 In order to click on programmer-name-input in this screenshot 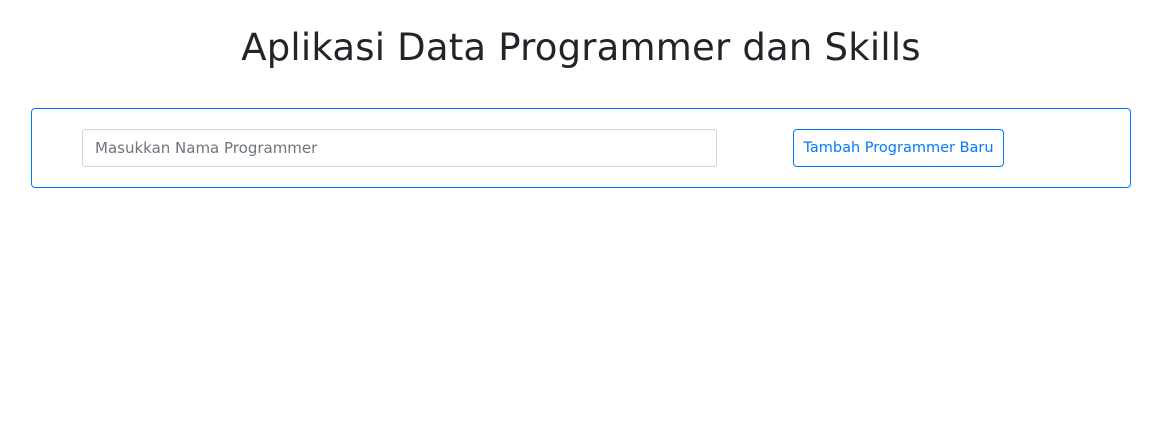, I will do `click(399, 148)`.